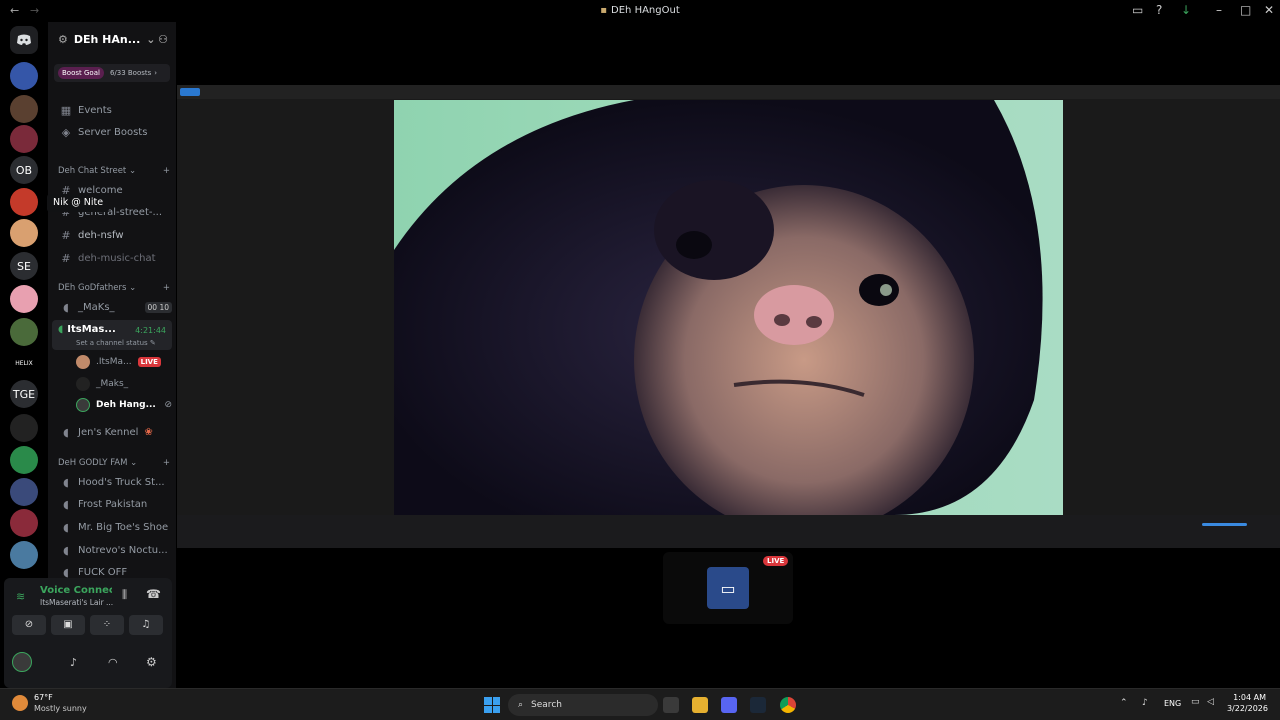 This screenshot has height=720, width=1280. What do you see at coordinates (492, 705) in the screenshot?
I see `windows-icon` at bounding box center [492, 705].